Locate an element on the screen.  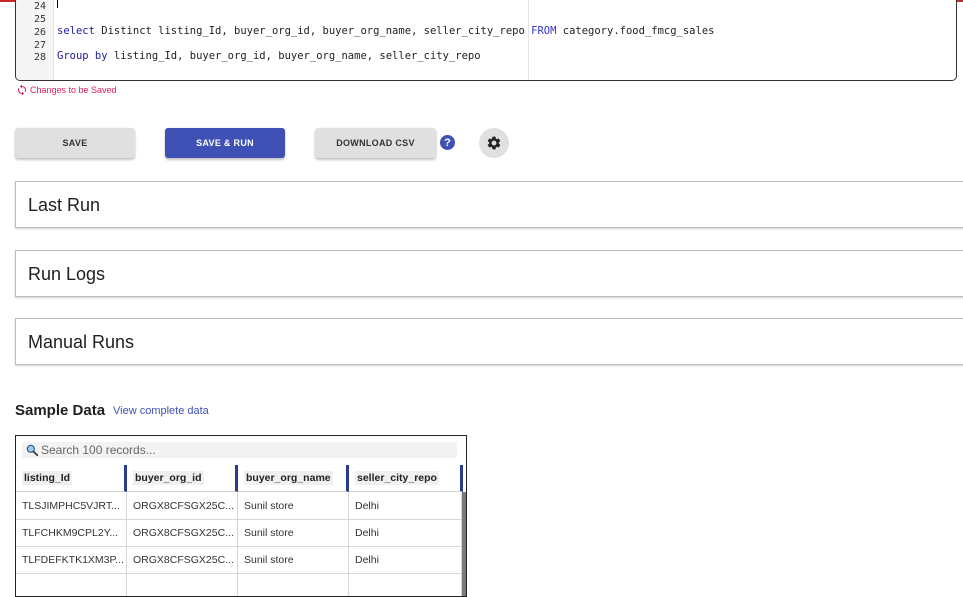
unsaved-changes-indicator: Changes to be Saved is located at coordinates (66, 90).